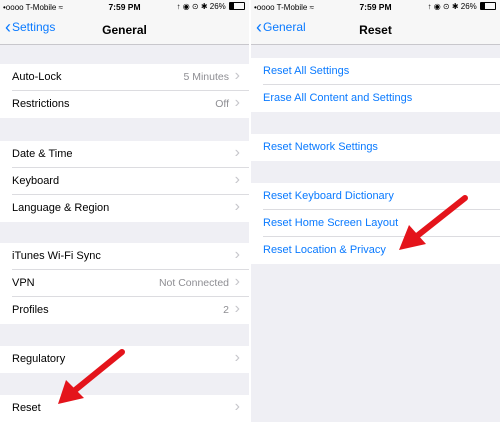  Describe the element at coordinates (30, 310) in the screenshot. I see `row-label: Profiles` at that location.